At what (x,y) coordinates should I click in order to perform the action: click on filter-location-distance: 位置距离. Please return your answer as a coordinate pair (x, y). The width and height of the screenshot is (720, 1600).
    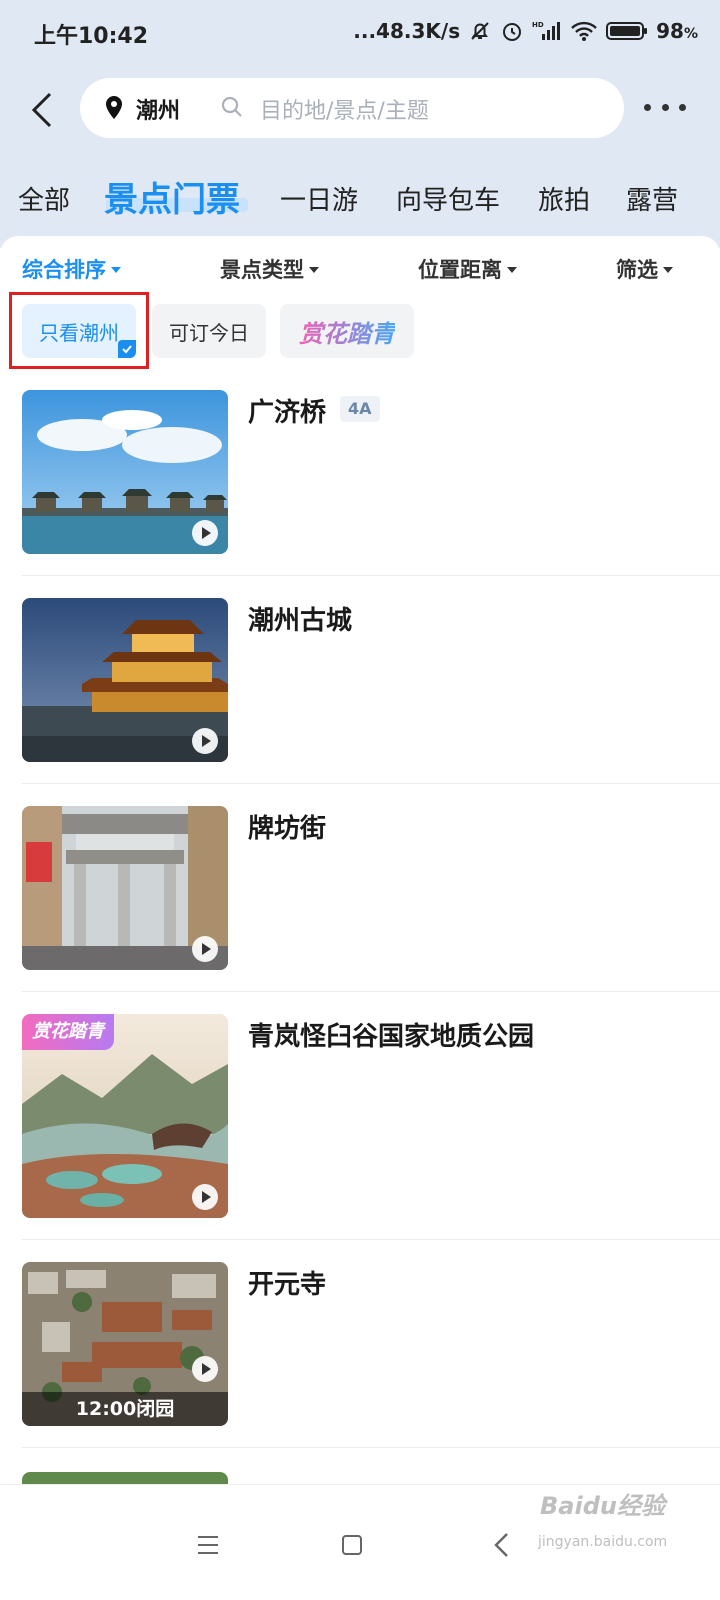
    Looking at the image, I should click on (467, 269).